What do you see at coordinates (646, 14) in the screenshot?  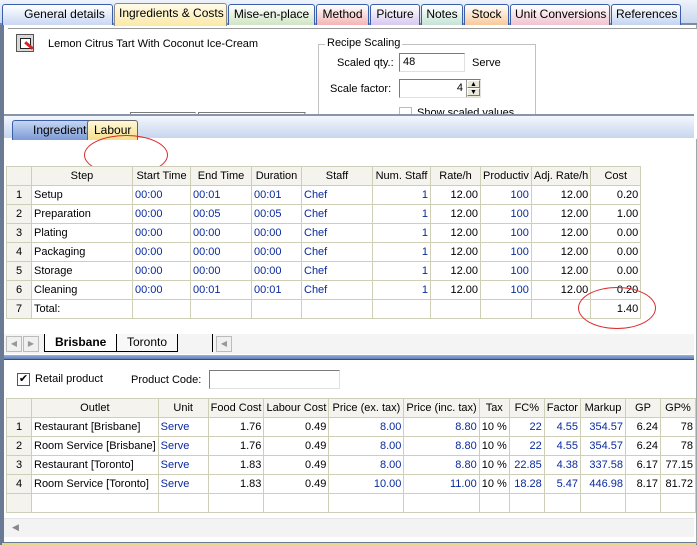 I see `tab-references: References` at bounding box center [646, 14].